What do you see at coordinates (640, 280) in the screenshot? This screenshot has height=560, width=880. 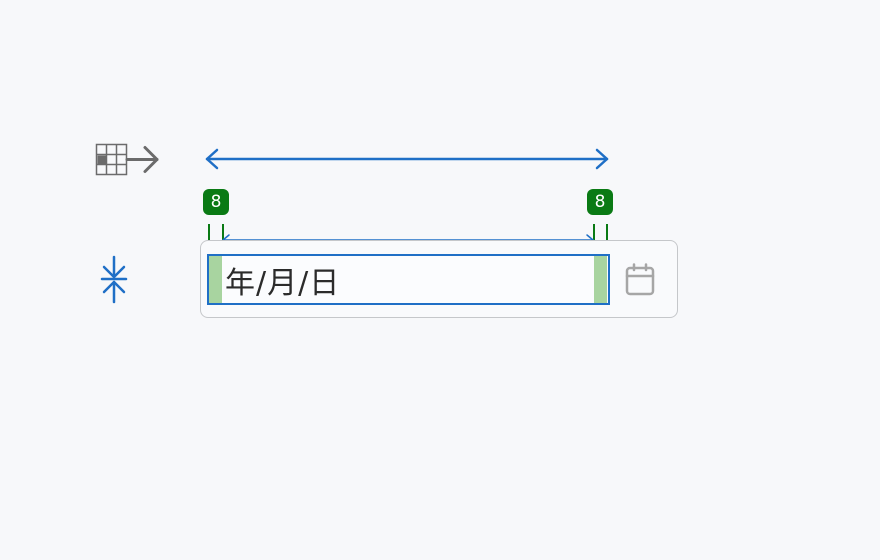 I see `calendar-icon` at bounding box center [640, 280].